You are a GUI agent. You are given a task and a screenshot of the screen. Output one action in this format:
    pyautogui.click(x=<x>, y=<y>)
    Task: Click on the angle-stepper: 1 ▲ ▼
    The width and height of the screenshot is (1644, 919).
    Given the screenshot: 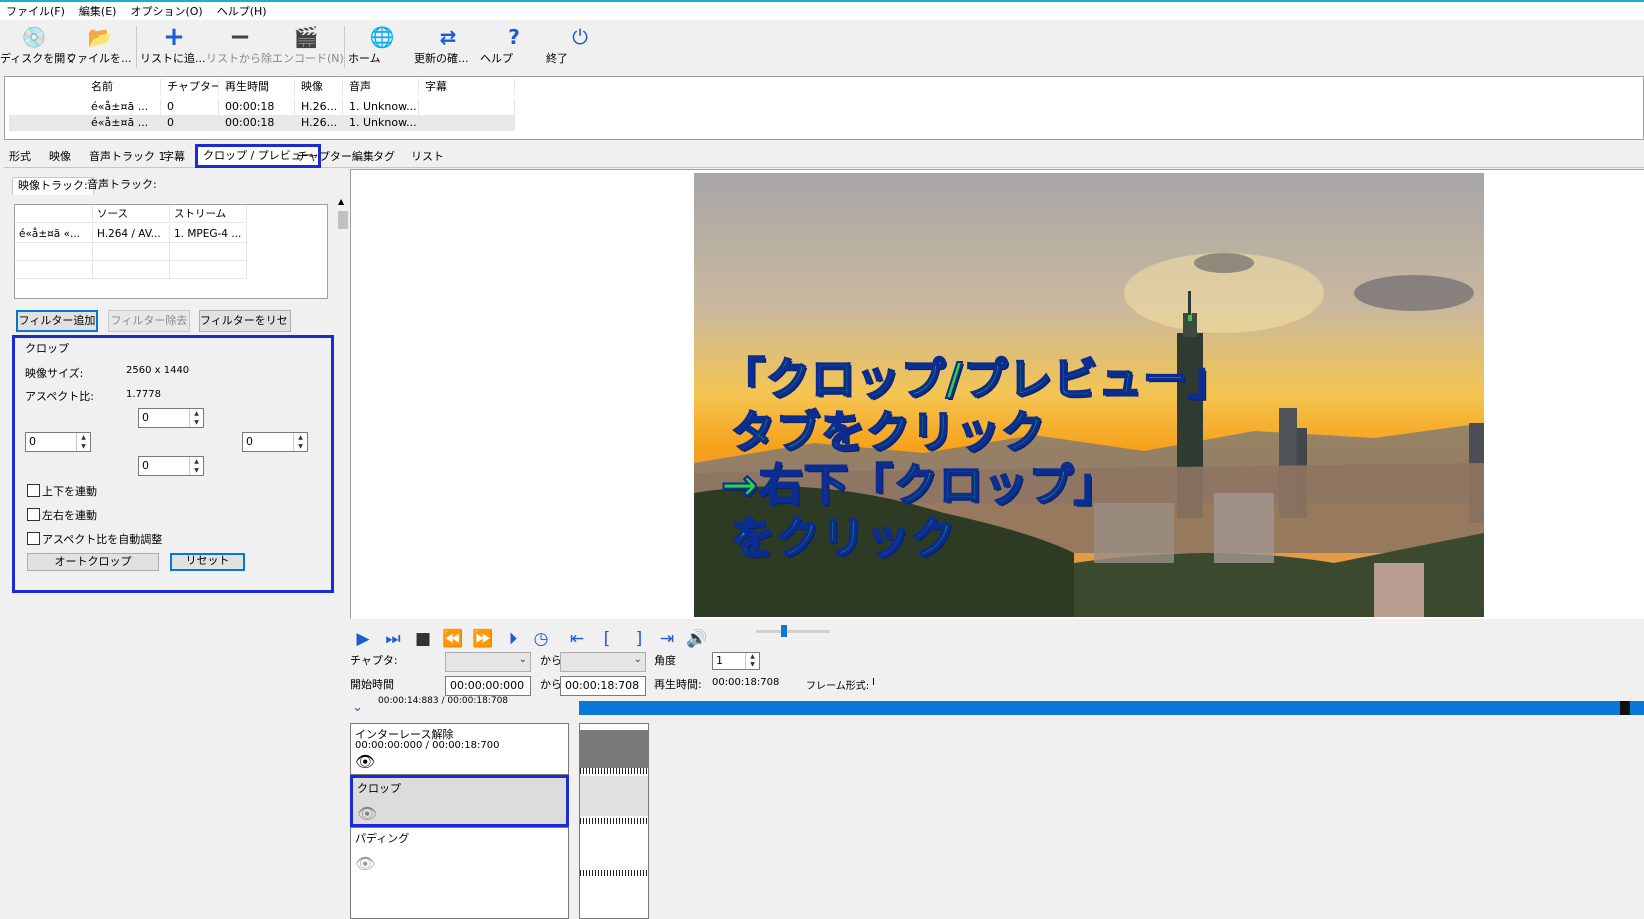 What is the action you would take?
    pyautogui.click(x=736, y=661)
    